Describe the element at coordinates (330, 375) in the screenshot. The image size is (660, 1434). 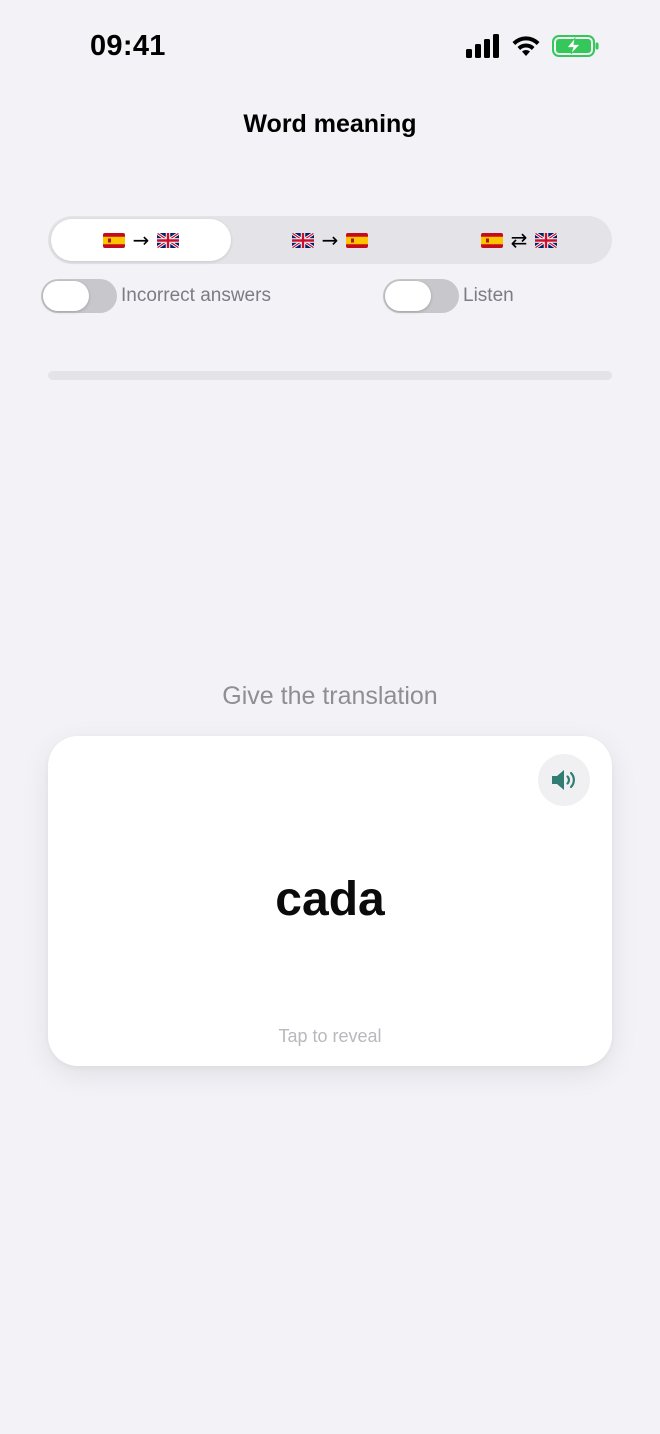
I see `progress-bar` at that location.